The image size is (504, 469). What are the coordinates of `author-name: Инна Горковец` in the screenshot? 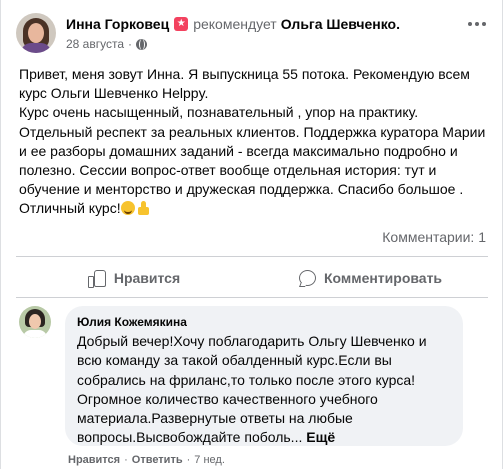 It's located at (117, 24).